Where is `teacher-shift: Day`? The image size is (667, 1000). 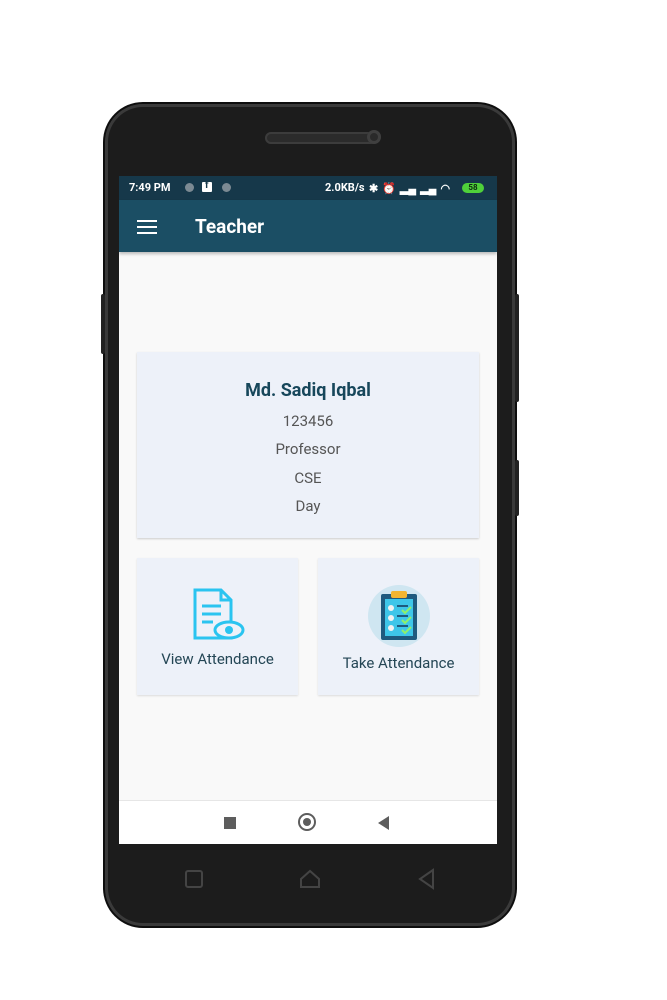
teacher-shift: Day is located at coordinates (308, 506).